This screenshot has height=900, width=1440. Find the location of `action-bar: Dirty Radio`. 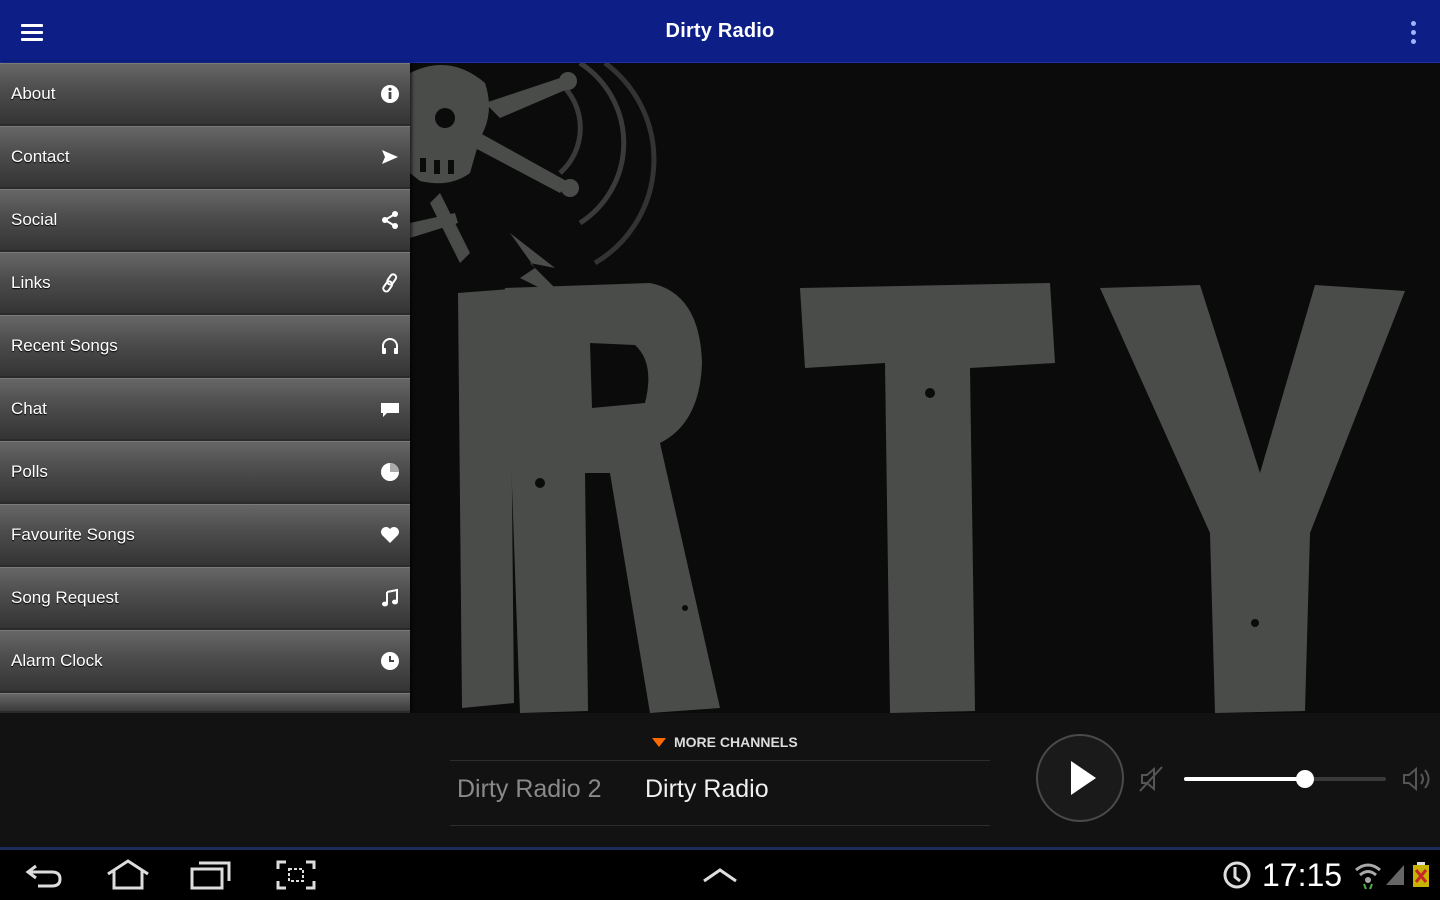

action-bar: Dirty Radio is located at coordinates (720, 31).